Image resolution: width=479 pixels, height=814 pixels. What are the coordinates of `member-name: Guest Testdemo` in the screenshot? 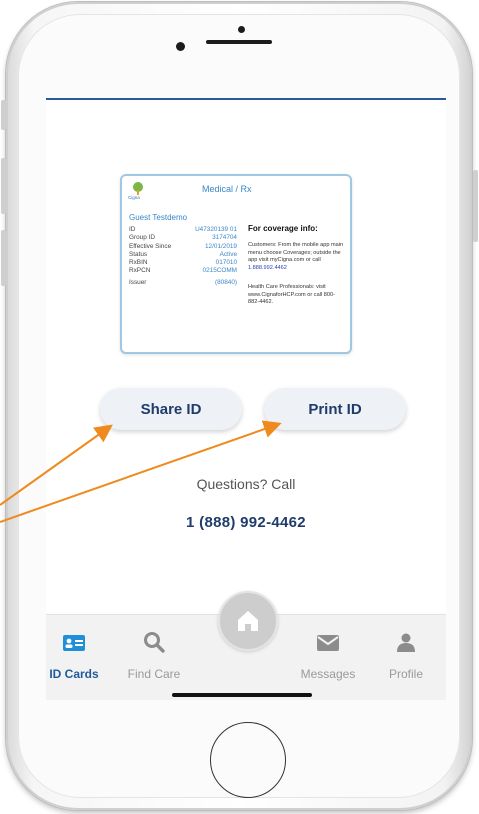 It's located at (158, 217).